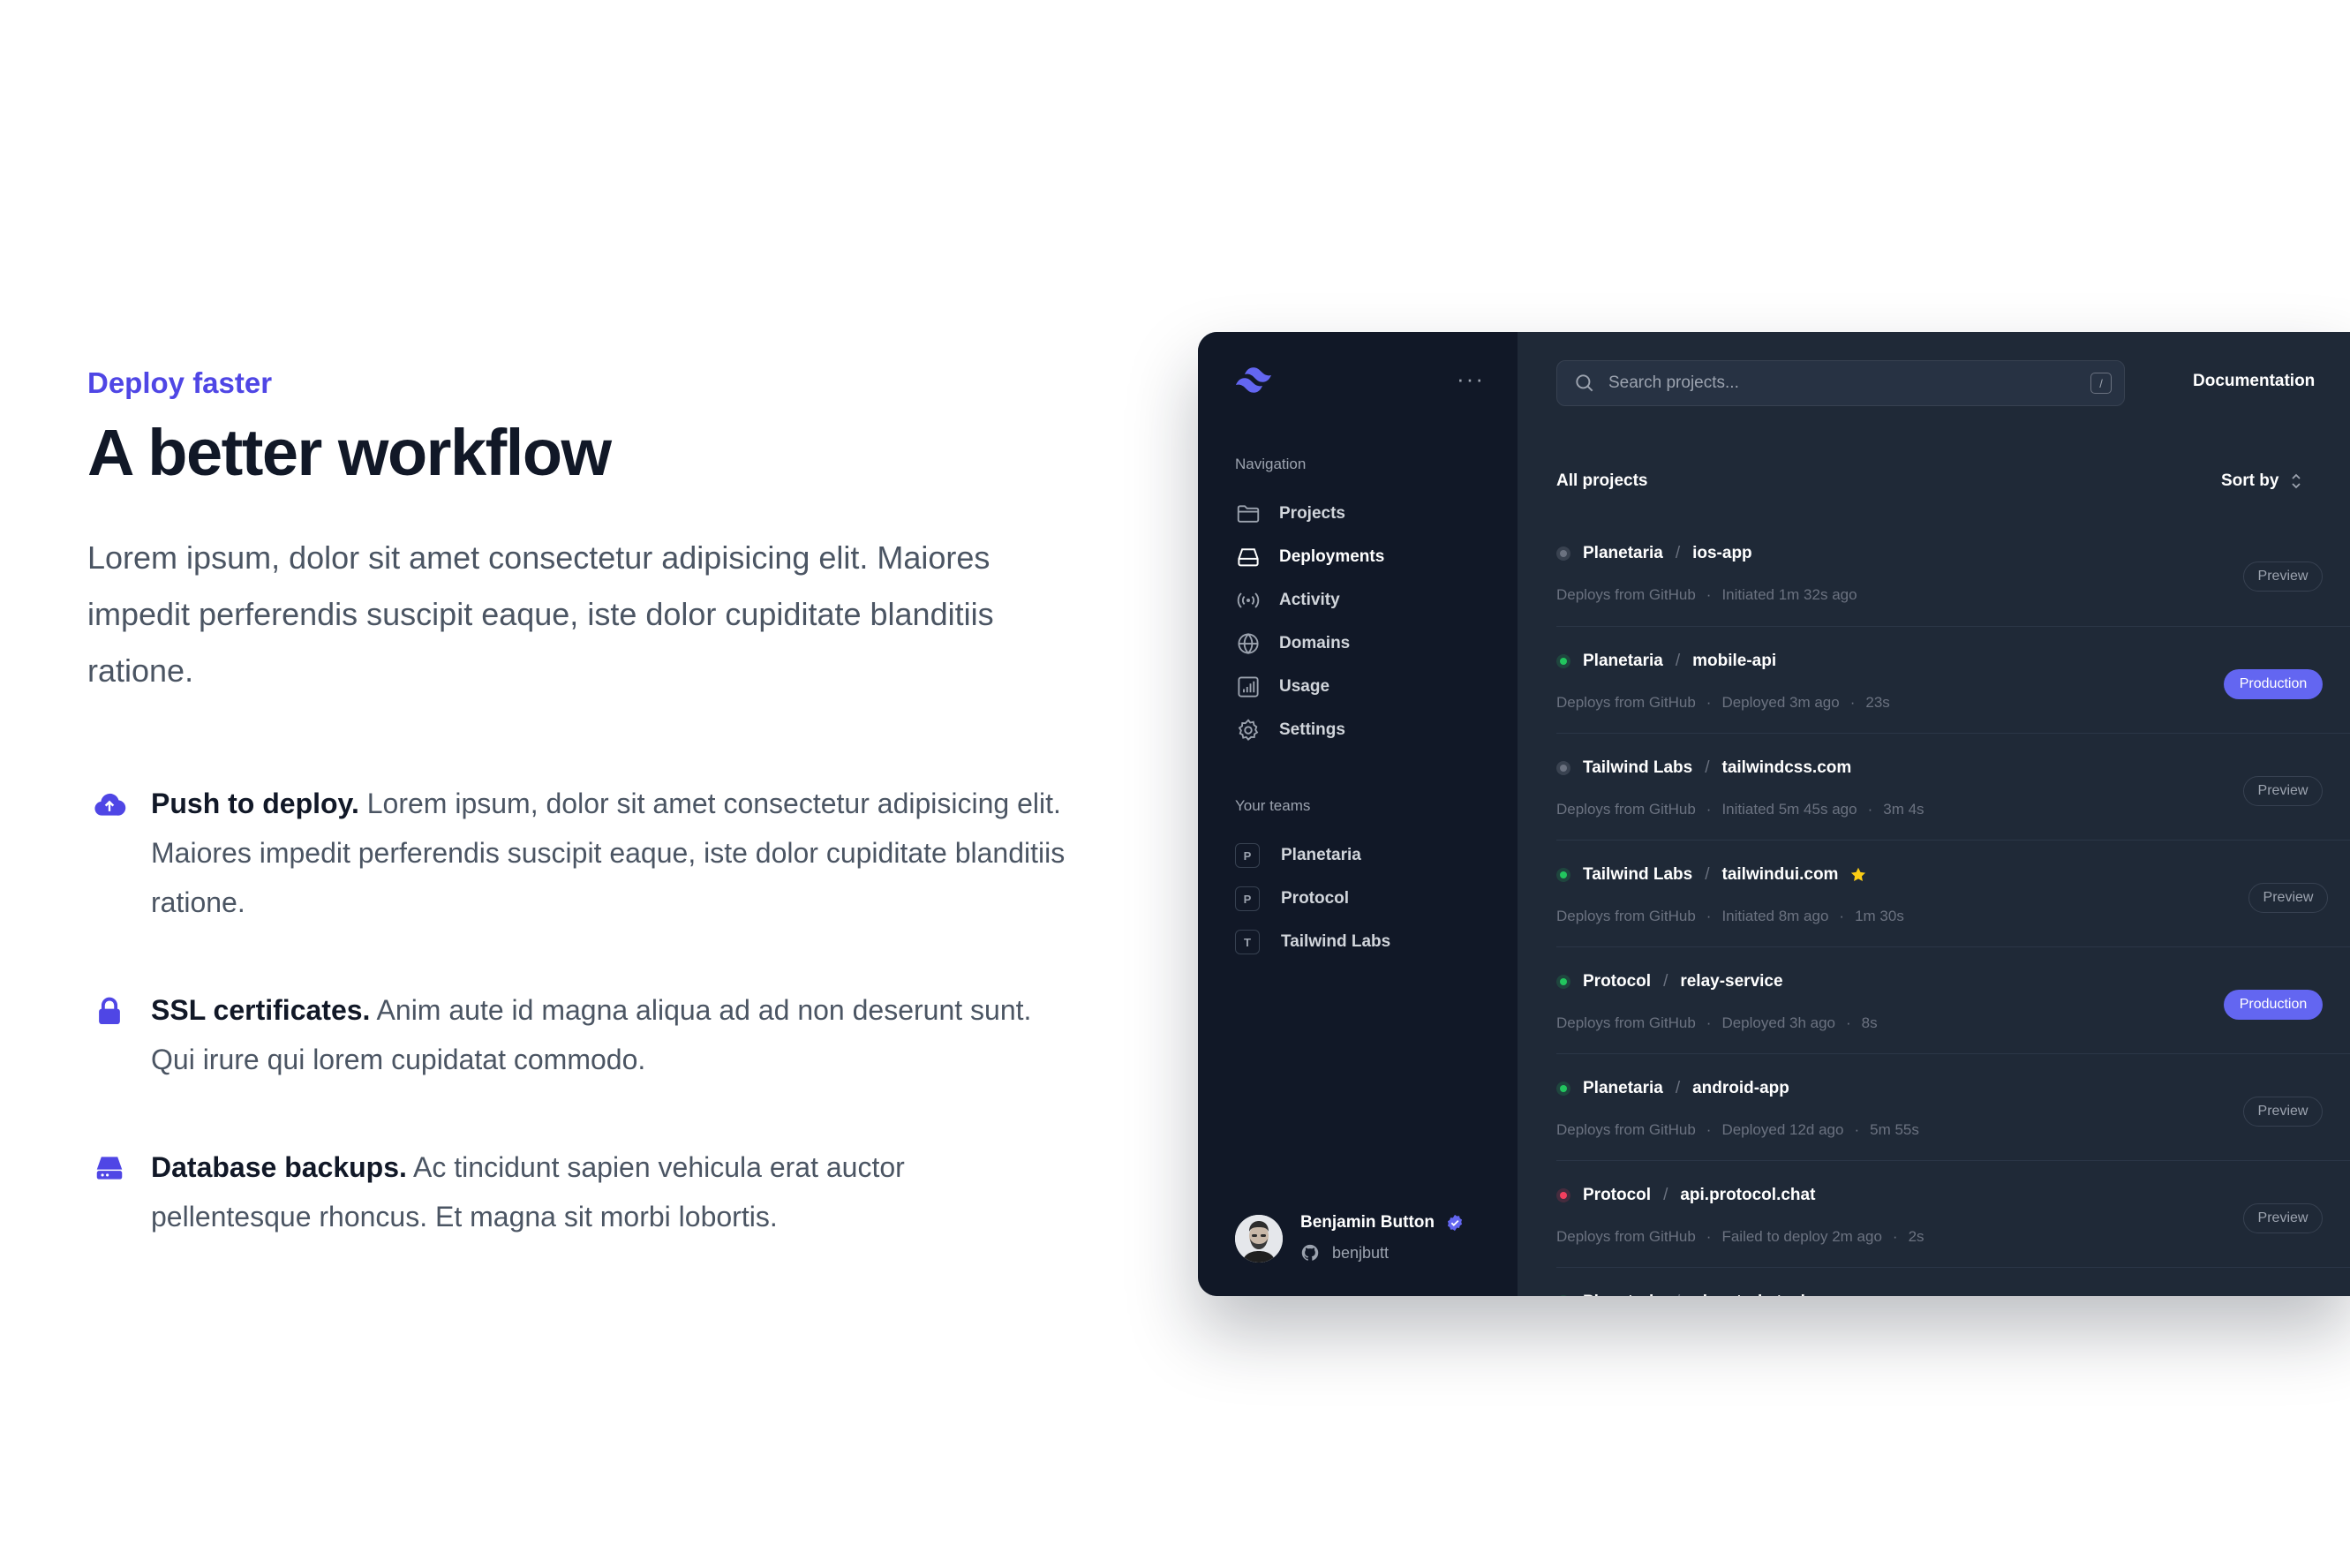 Image resolution: width=2350 pixels, height=1568 pixels. I want to click on team-initial: T, so click(1247, 942).